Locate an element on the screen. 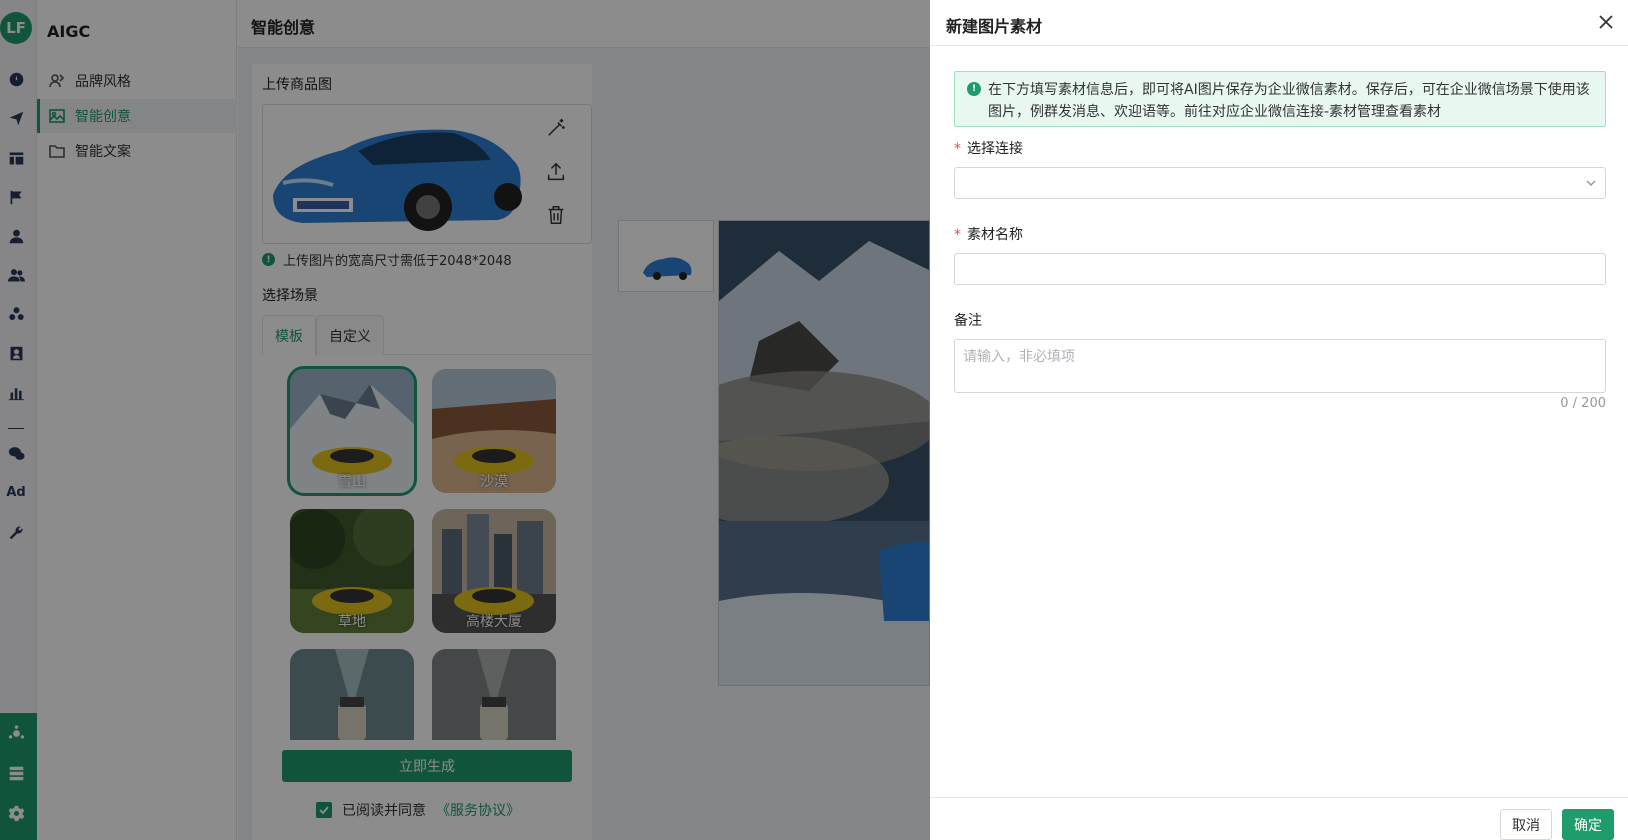 This screenshot has width=1628, height=840. confirm-button: 确定 is located at coordinates (1588, 824).